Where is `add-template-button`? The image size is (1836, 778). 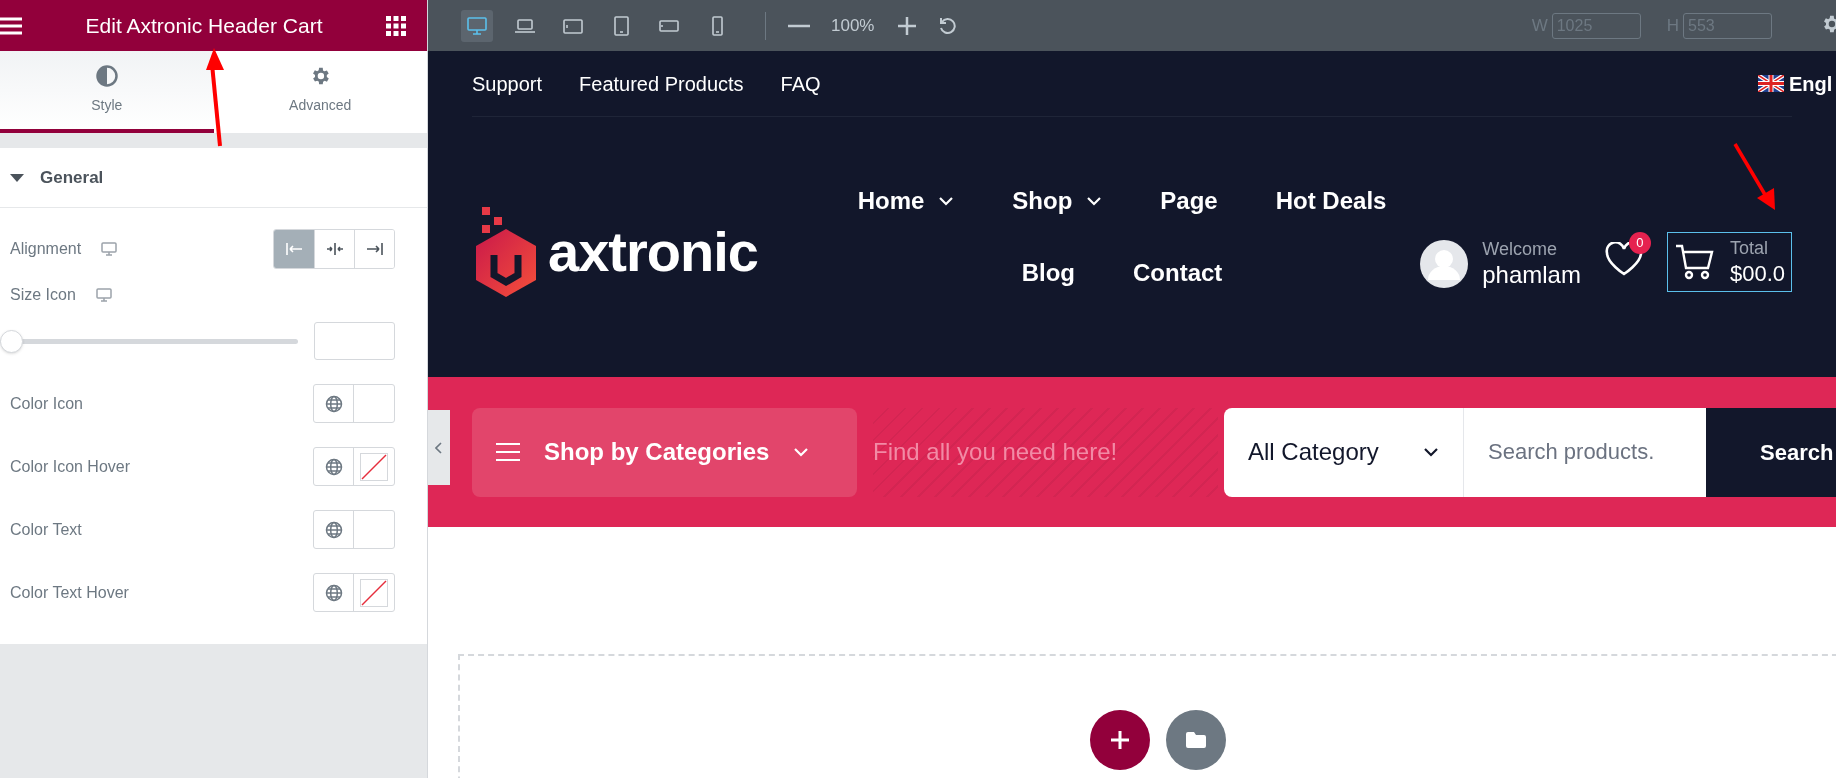 add-template-button is located at coordinates (1196, 740).